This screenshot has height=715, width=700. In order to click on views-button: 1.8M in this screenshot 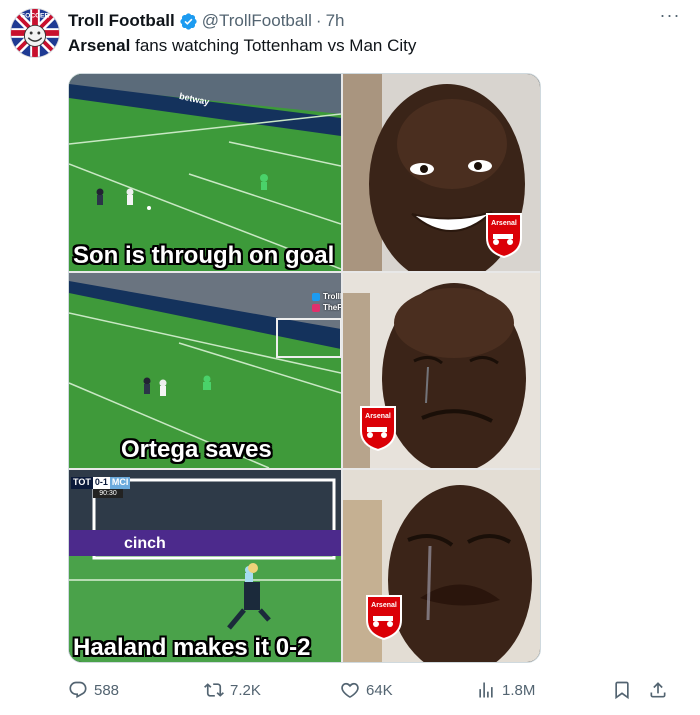, I will do `click(505, 690)`.